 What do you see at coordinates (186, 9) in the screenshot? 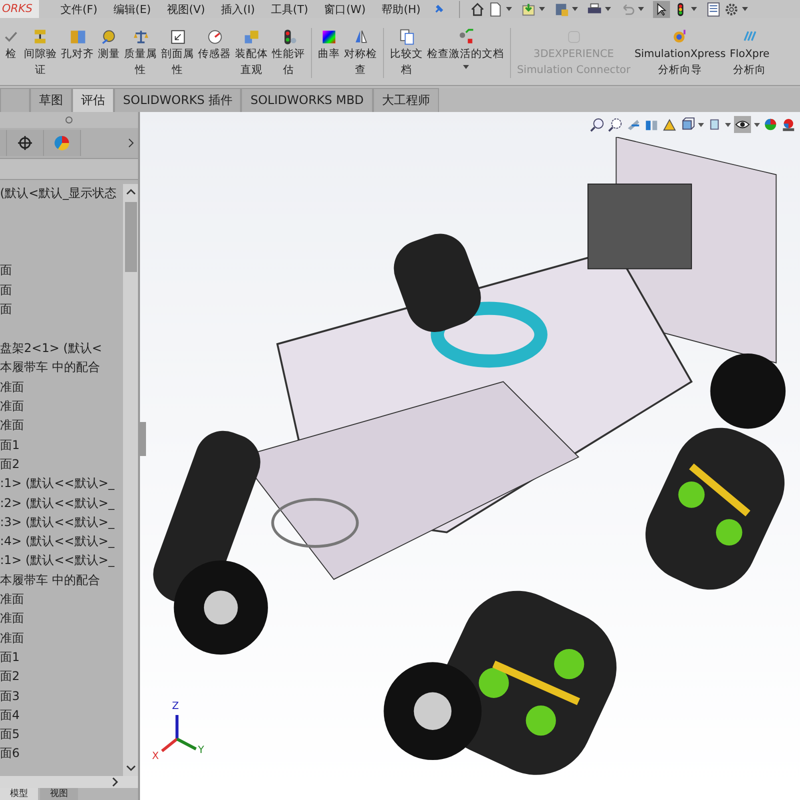
I see `menu-item: 视图(V)` at bounding box center [186, 9].